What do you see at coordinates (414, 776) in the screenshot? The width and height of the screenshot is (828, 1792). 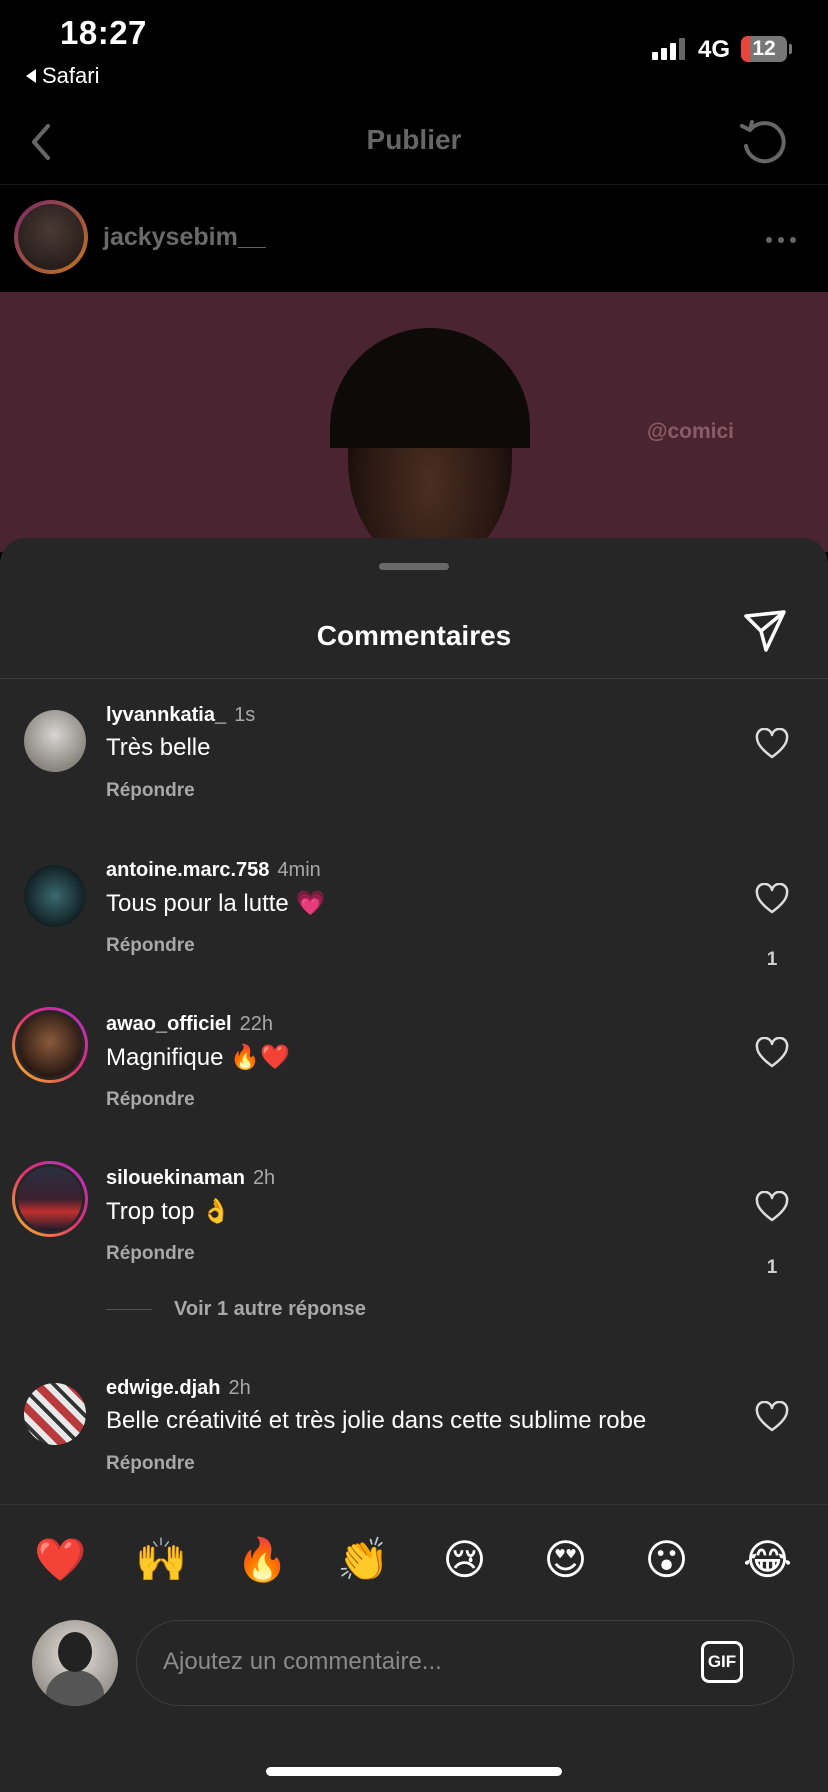 I see `comment-item: lyvannkatia_ 1s Très belle Répondre` at bounding box center [414, 776].